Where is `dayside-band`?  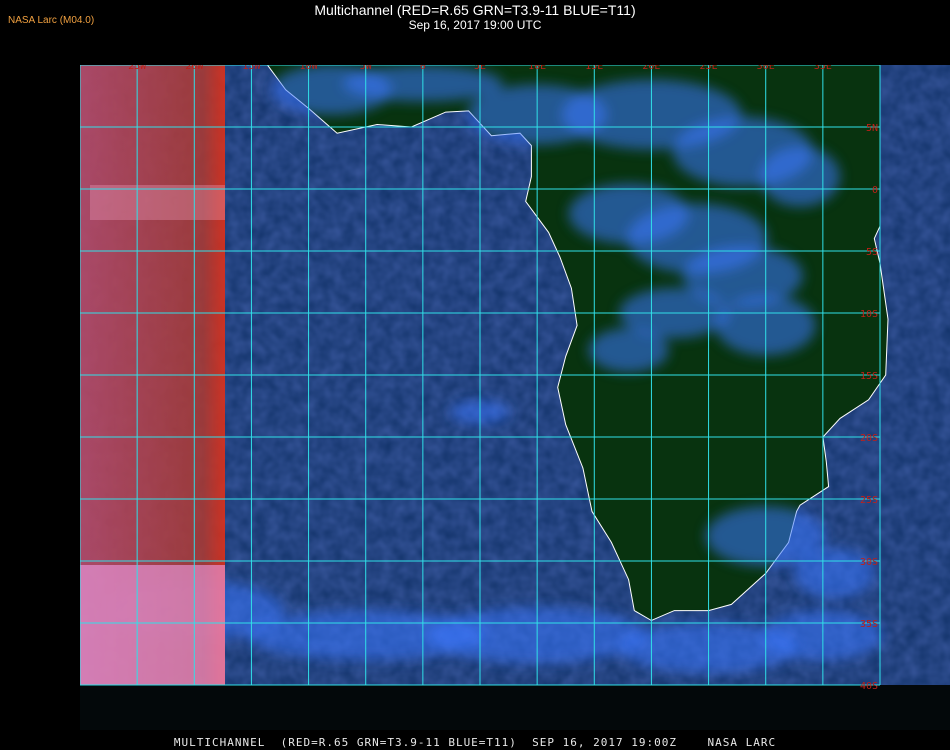
dayside-band is located at coordinates (157, 202).